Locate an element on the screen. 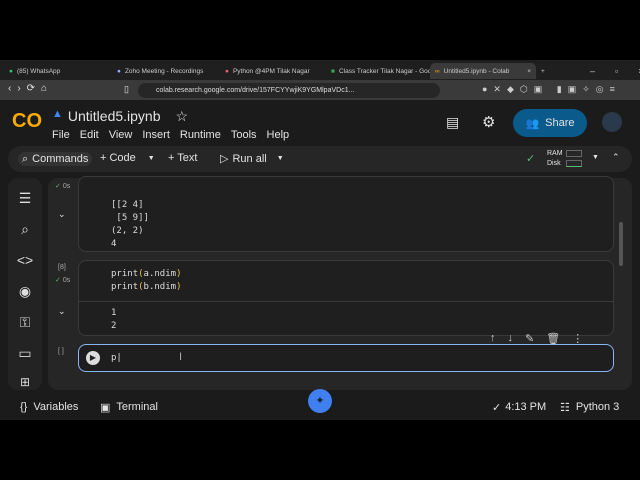 This screenshot has width=640, height=480. comment-icon: ▤ is located at coordinates (452, 122).